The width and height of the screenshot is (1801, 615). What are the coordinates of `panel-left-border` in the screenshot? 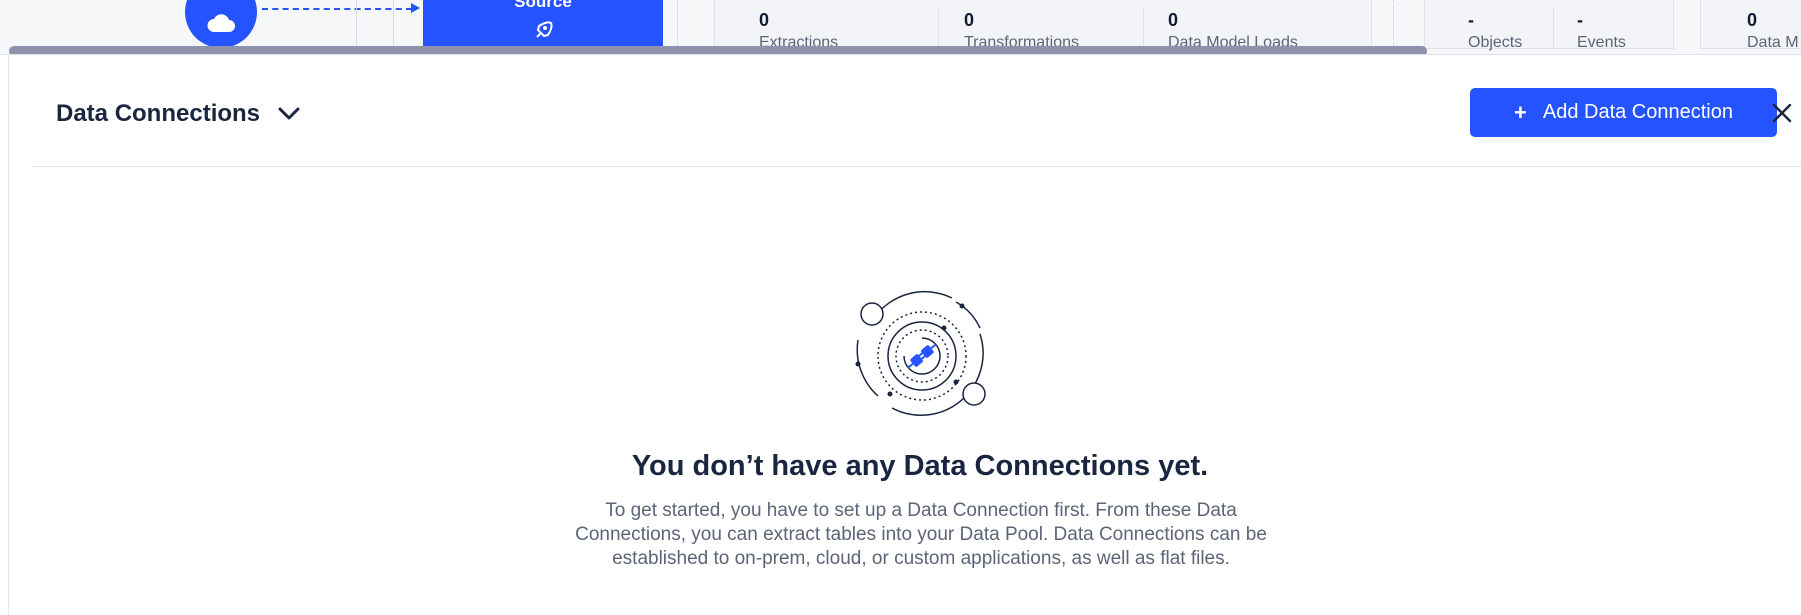 It's located at (8, 334).